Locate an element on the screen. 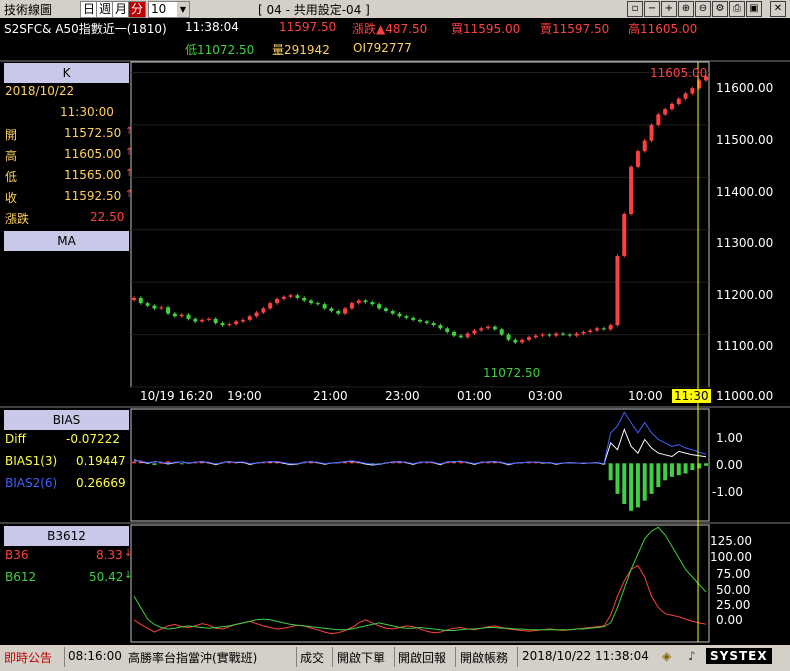 This screenshot has width=790, height=671. x-tick-label: 10/19 16:20 is located at coordinates (176, 396).